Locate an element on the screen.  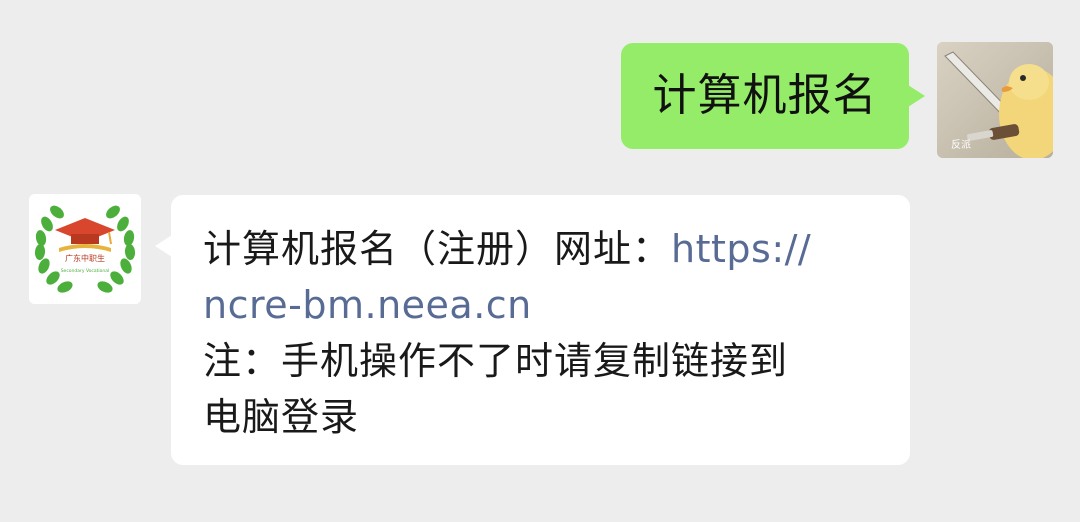
message-line-2: ncre-bm.neea.cn is located at coordinates (543, 305).